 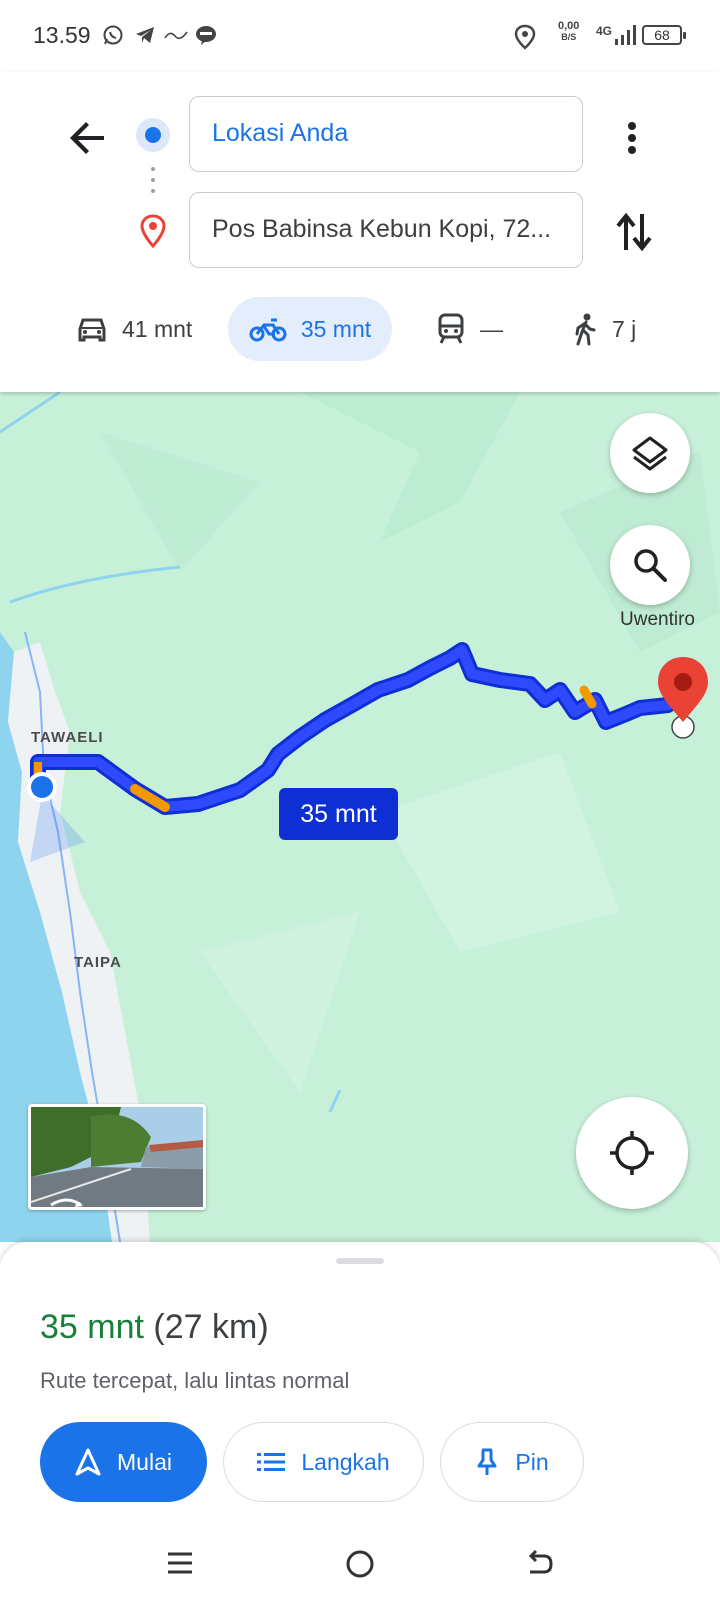 What do you see at coordinates (657, 619) in the screenshot?
I see `map-label-uwentiro: Uwentiro` at bounding box center [657, 619].